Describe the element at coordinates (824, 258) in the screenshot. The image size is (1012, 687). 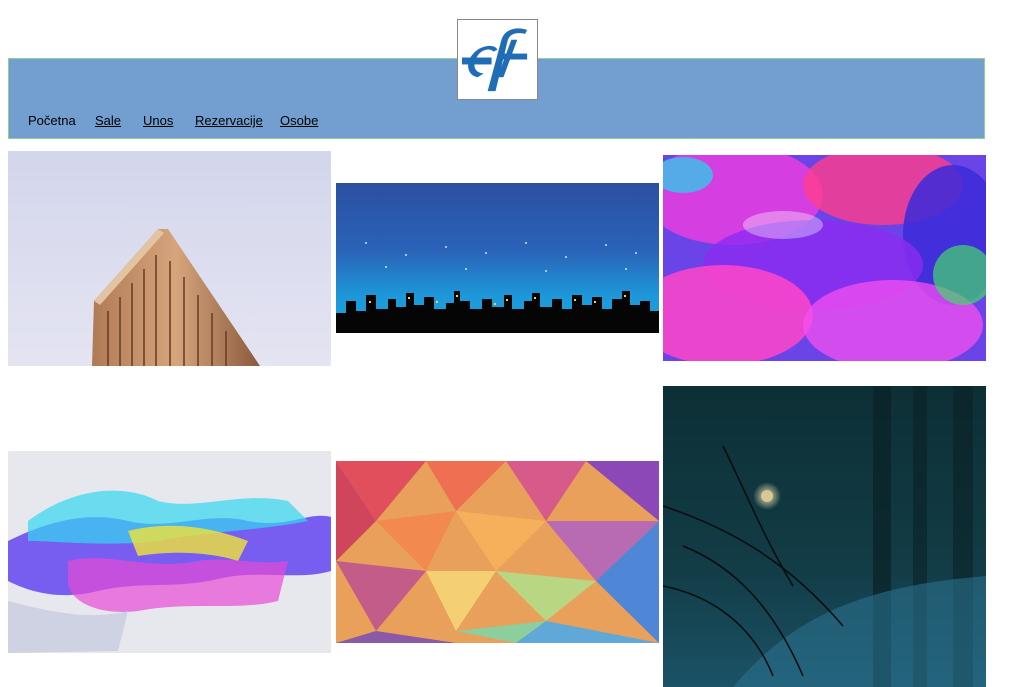
I see `gallery-image-watercolor` at that location.